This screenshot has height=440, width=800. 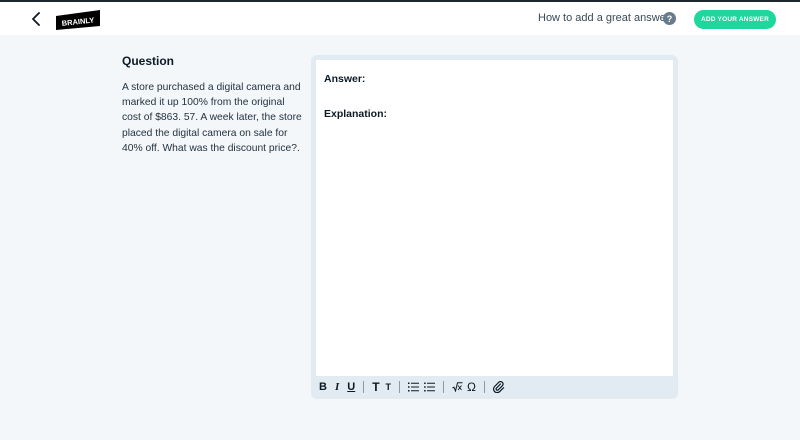 What do you see at coordinates (351, 387) in the screenshot?
I see `underline-icon: U` at bounding box center [351, 387].